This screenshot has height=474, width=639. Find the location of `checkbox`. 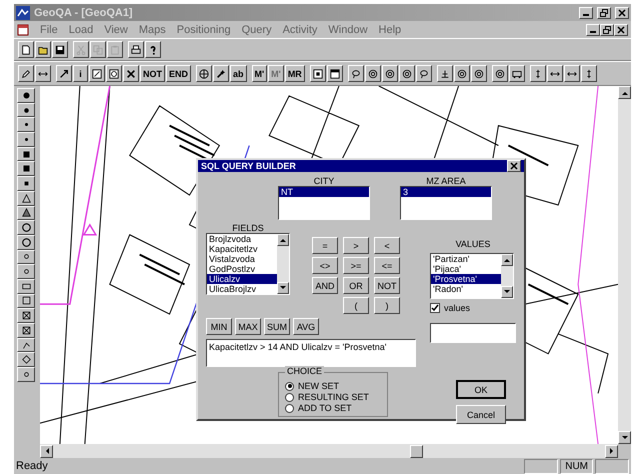

checkbox is located at coordinates (435, 308).